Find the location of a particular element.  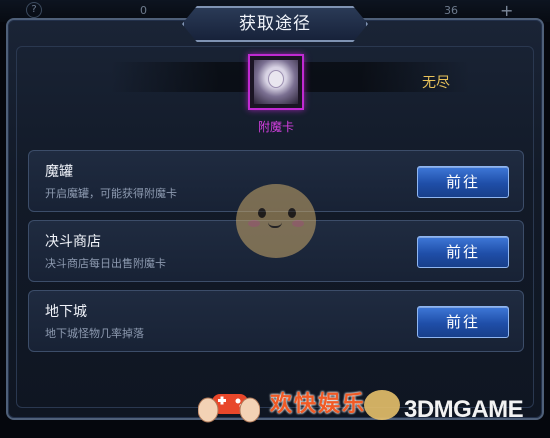

dialog-title-tab: 获取途径 is located at coordinates (275, 24).